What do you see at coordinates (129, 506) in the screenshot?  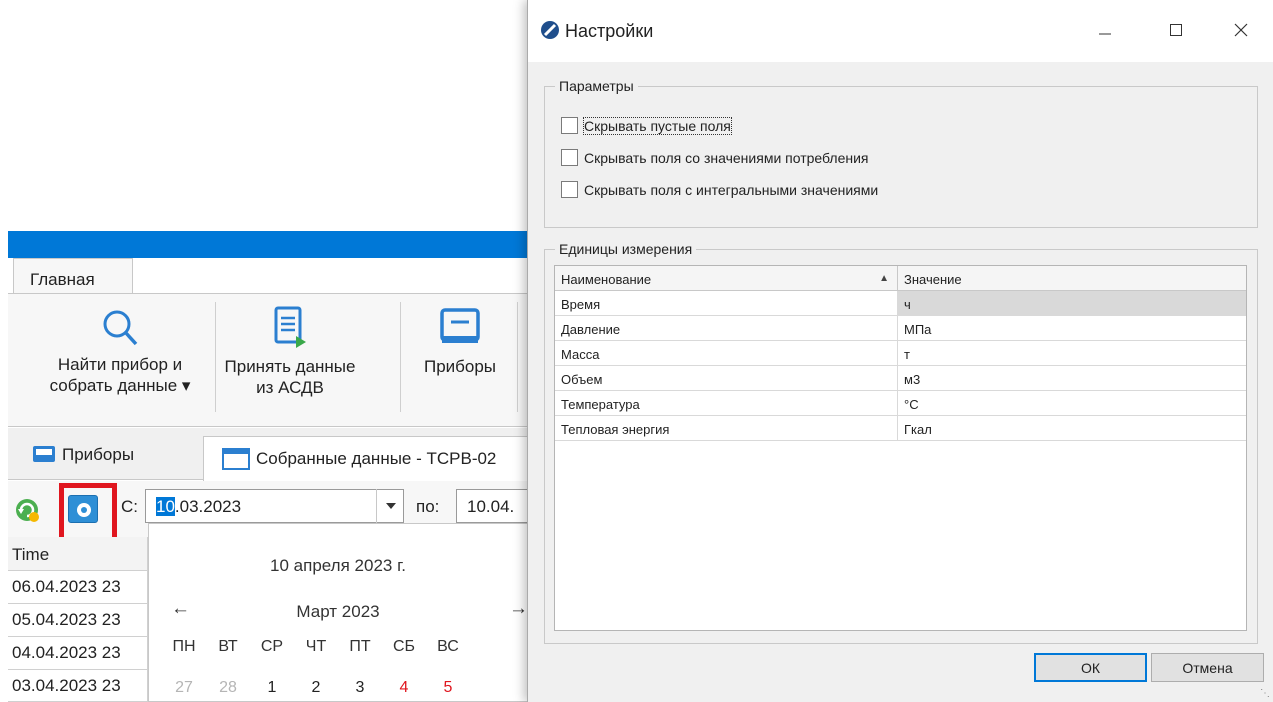 I see `from-label: С:` at bounding box center [129, 506].